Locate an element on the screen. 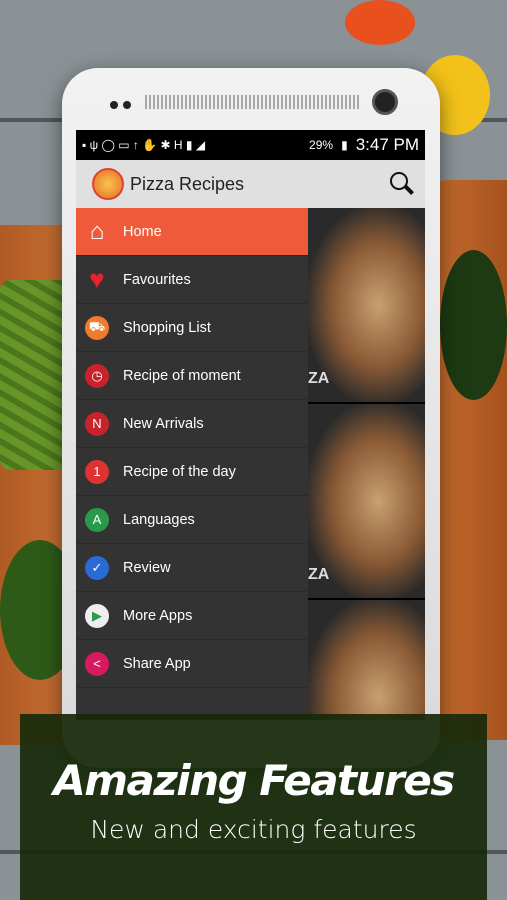 This screenshot has height=900, width=507. speaker-grille is located at coordinates (252, 102).